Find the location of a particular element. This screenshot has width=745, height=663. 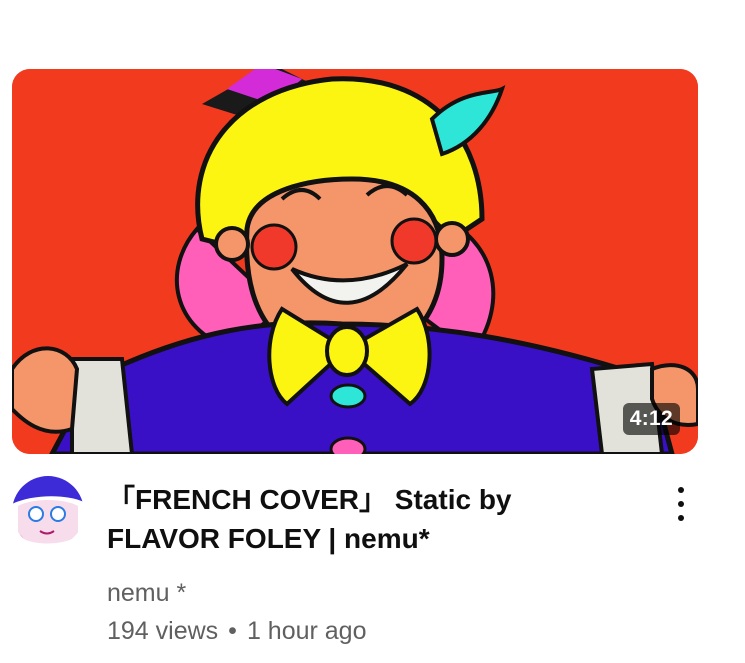

upload-age: 1 hour ago is located at coordinates (306, 631).